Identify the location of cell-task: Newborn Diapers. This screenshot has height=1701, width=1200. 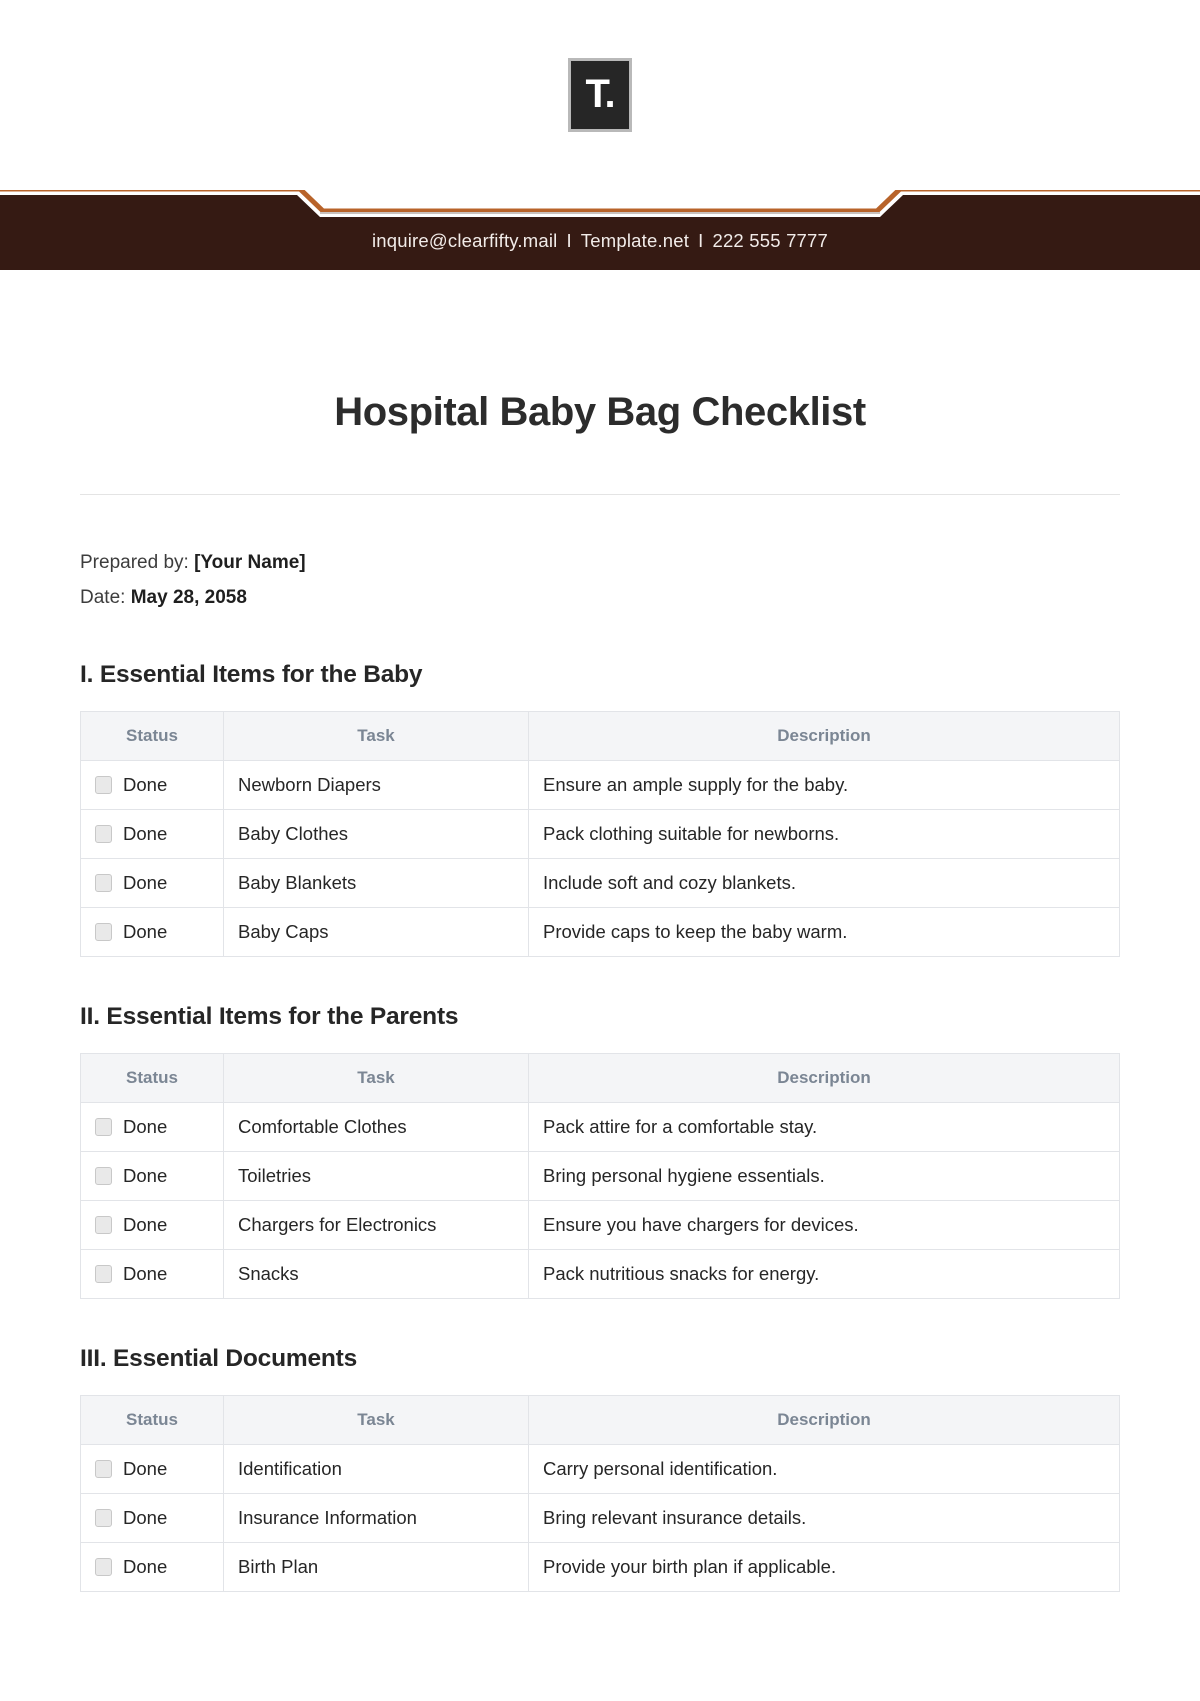
(376, 785).